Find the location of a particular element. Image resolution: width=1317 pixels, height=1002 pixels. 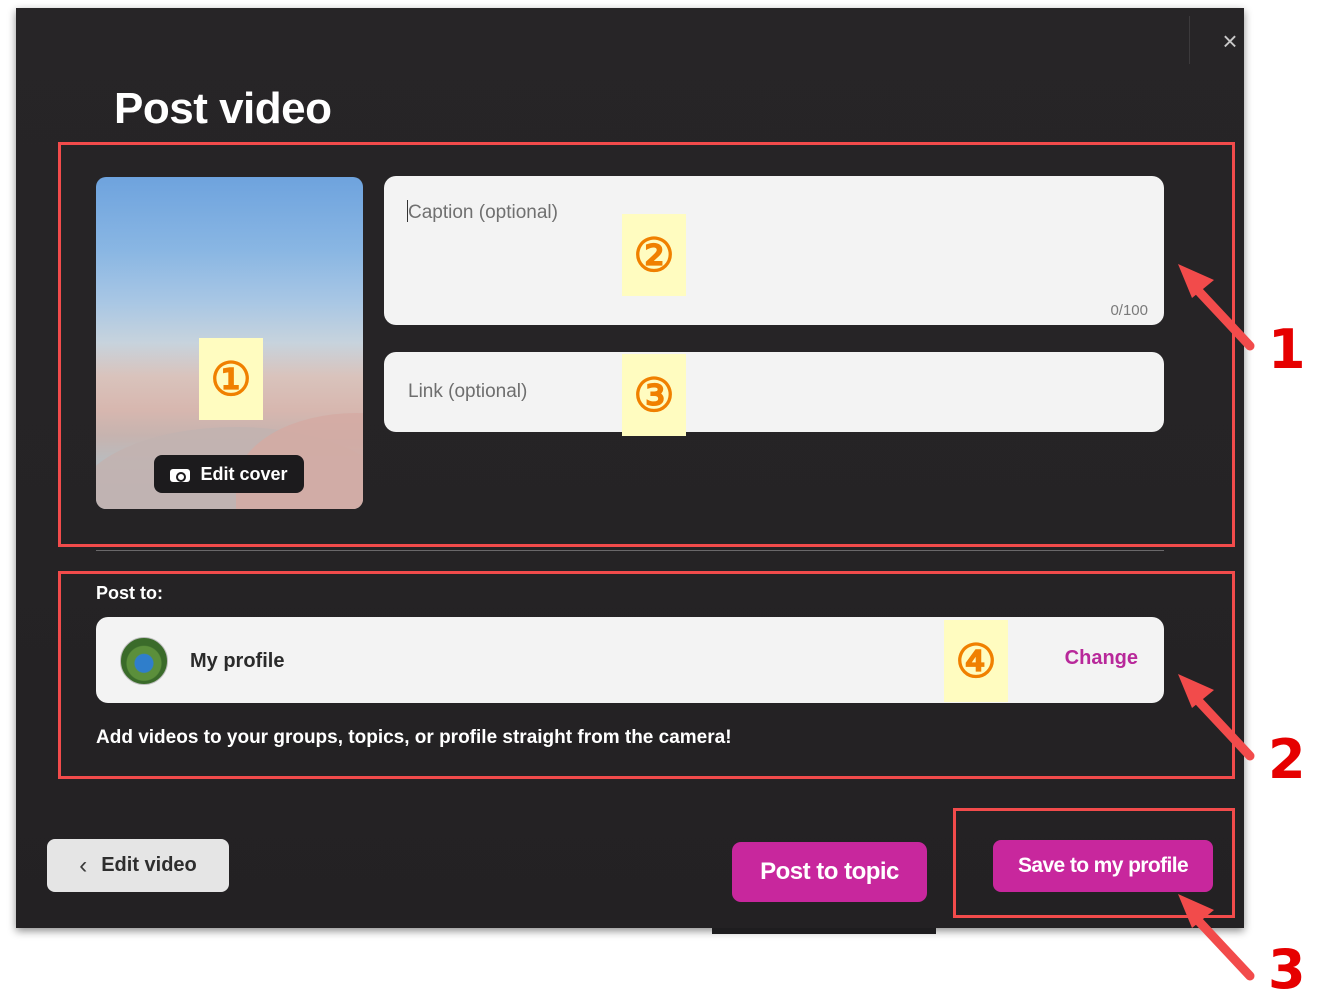

chevron-left-icon: ‹ is located at coordinates (83, 865).